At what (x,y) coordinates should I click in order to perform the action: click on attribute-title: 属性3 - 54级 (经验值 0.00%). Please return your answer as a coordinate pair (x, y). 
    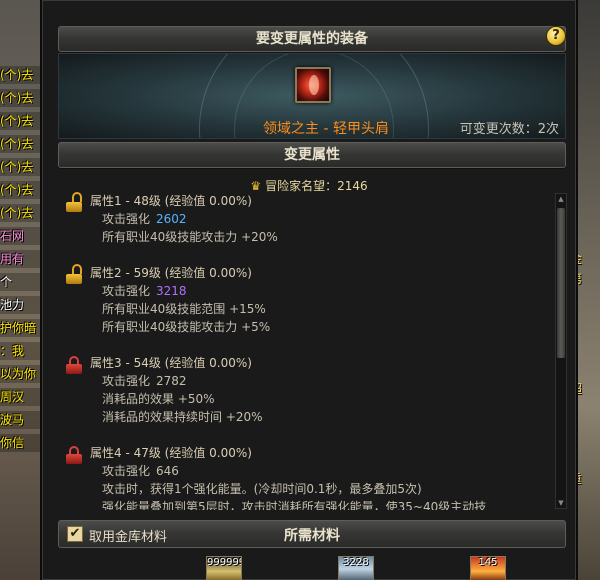
    Looking at the image, I should click on (171, 363).